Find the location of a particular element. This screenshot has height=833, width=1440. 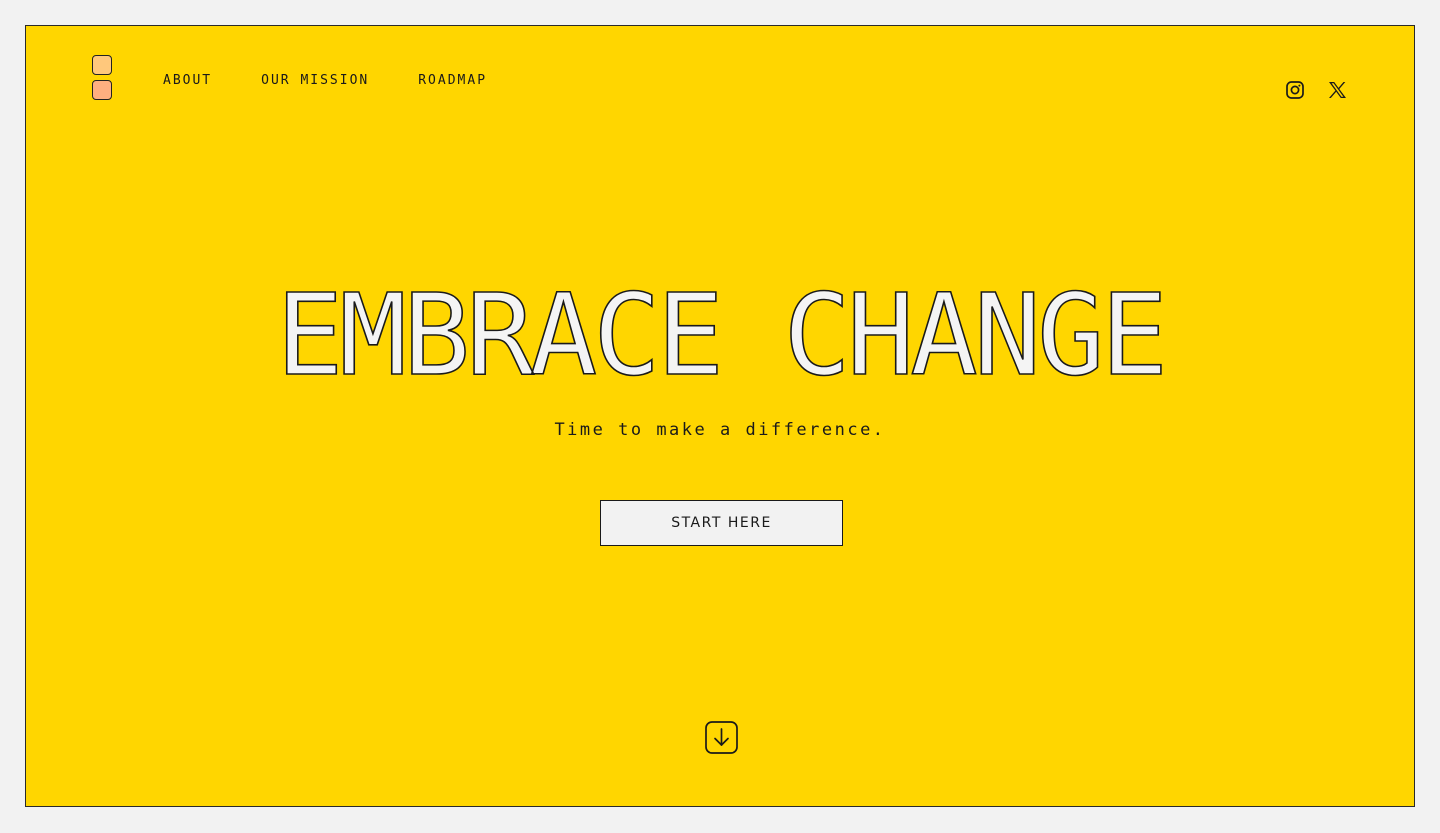

hero-headline: EMBRACE CHANGE is located at coordinates (722, 336).